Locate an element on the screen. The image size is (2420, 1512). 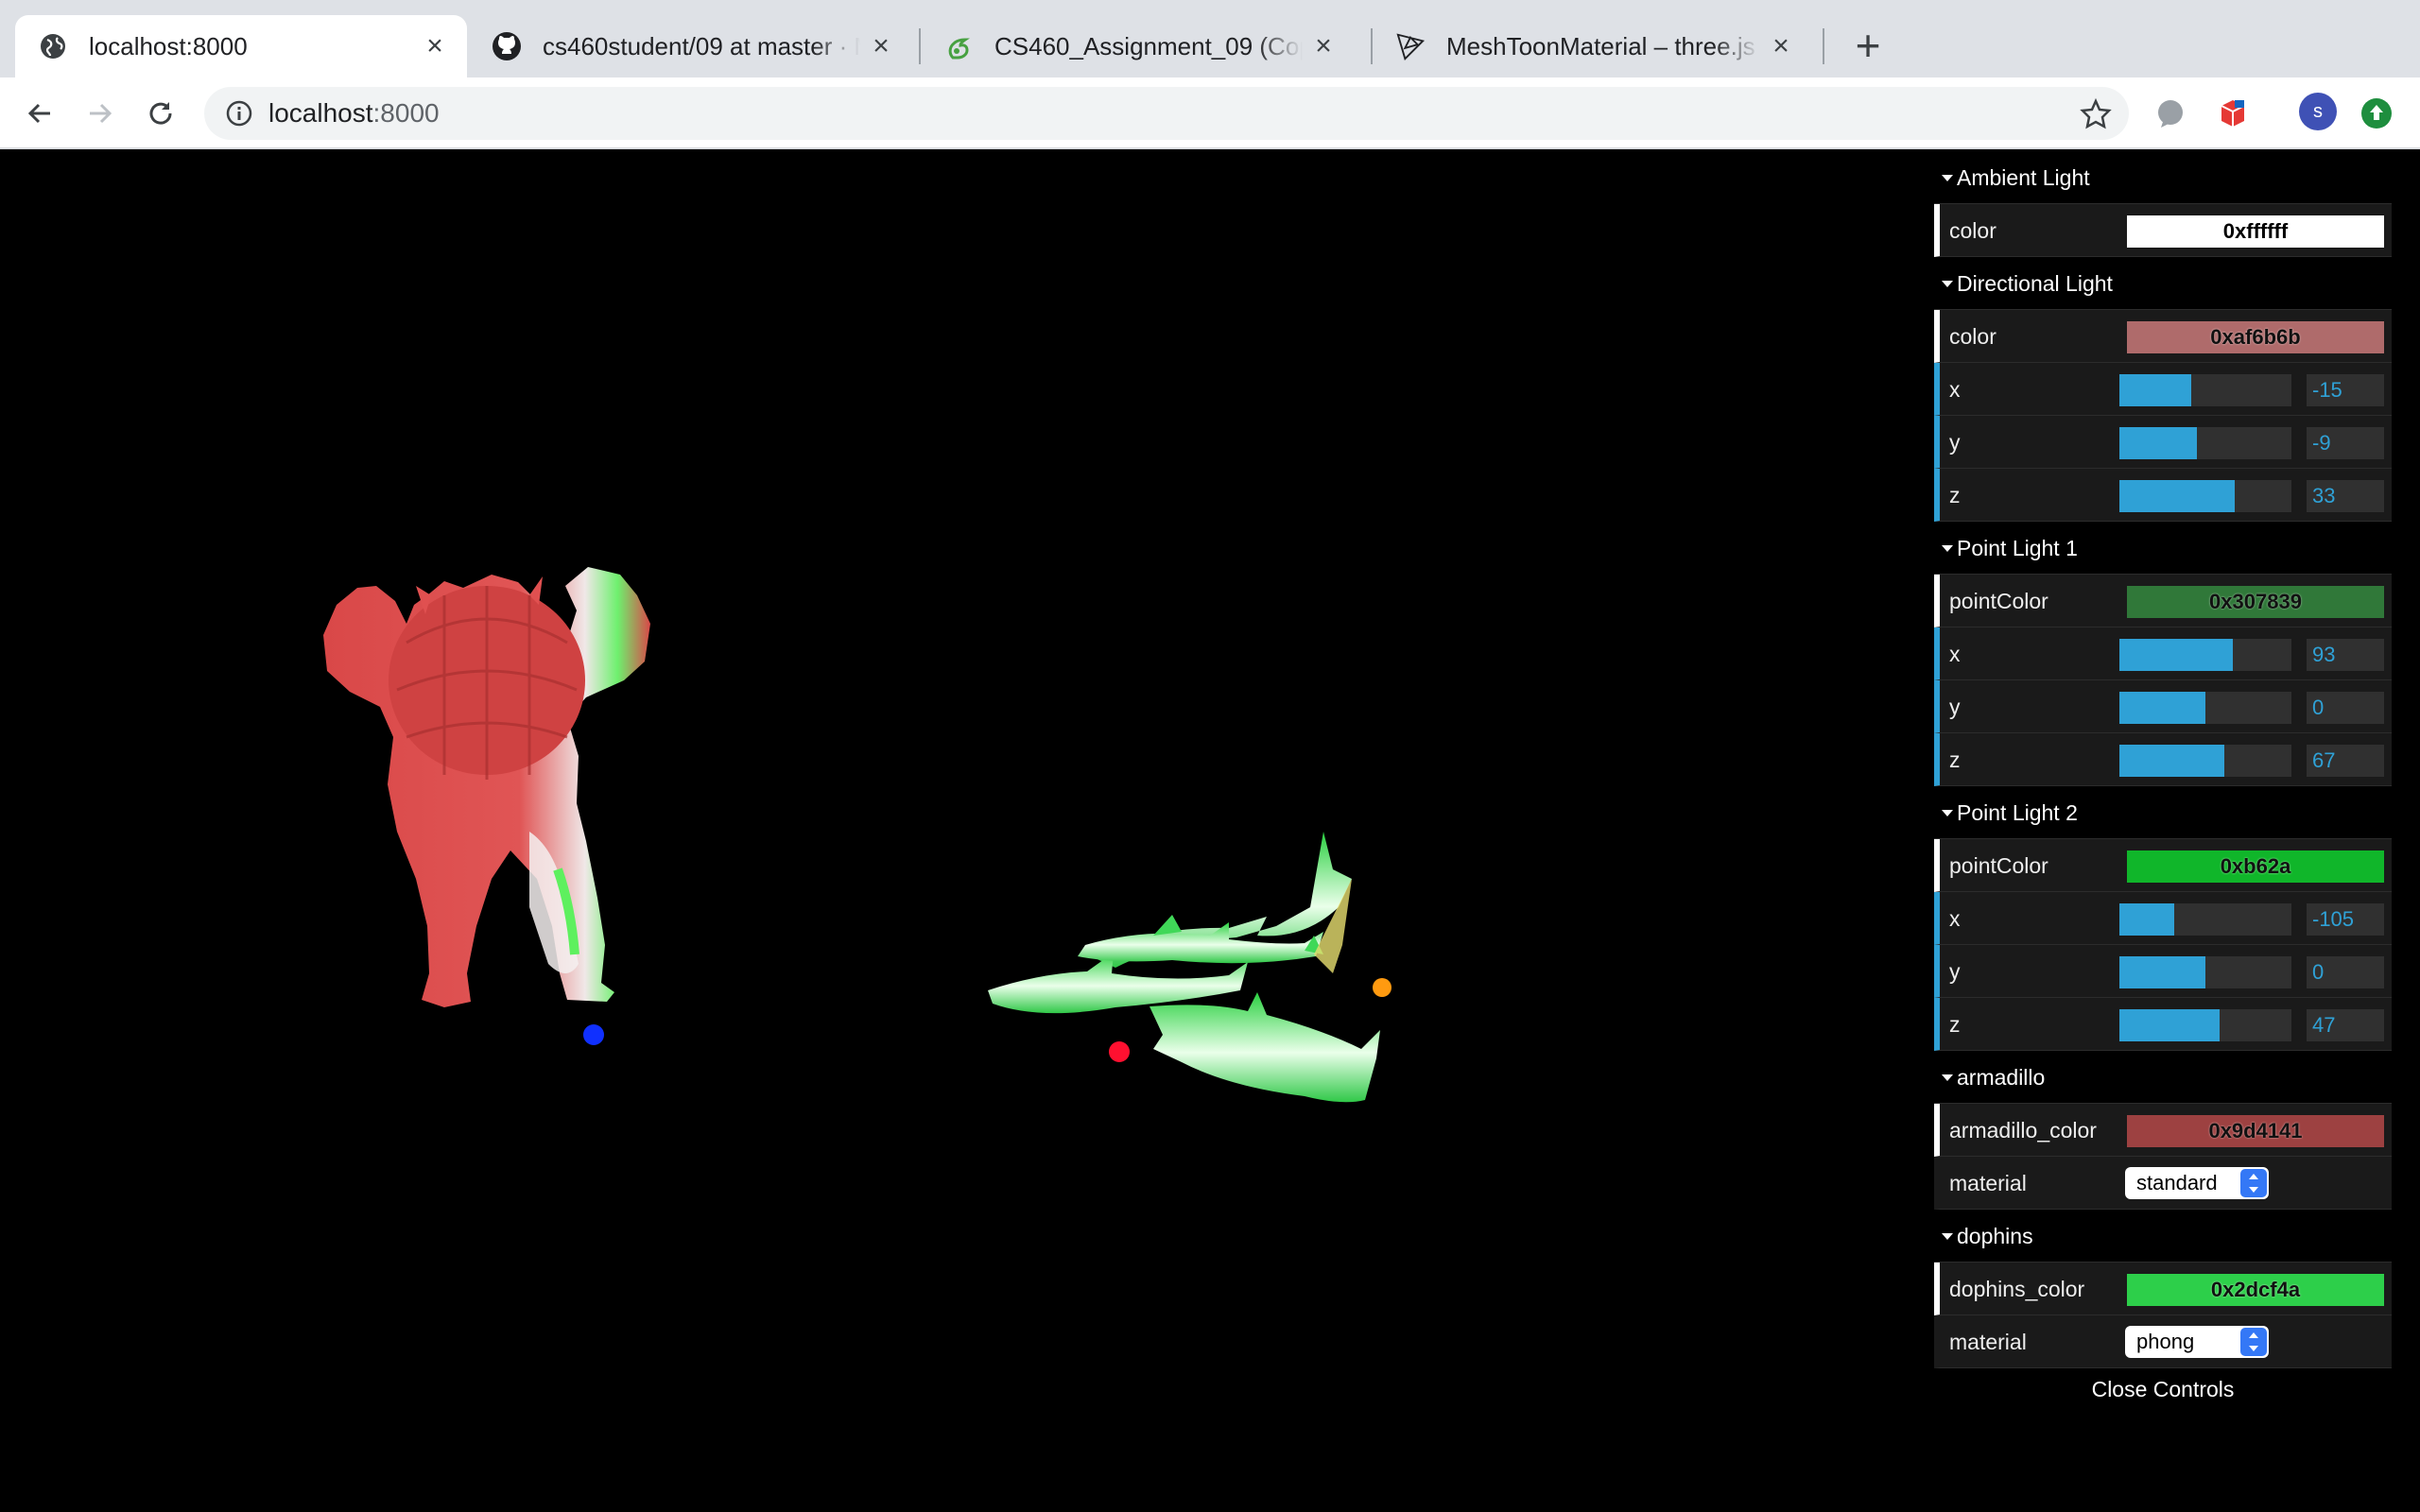
overleaf-icon is located at coordinates (959, 46).